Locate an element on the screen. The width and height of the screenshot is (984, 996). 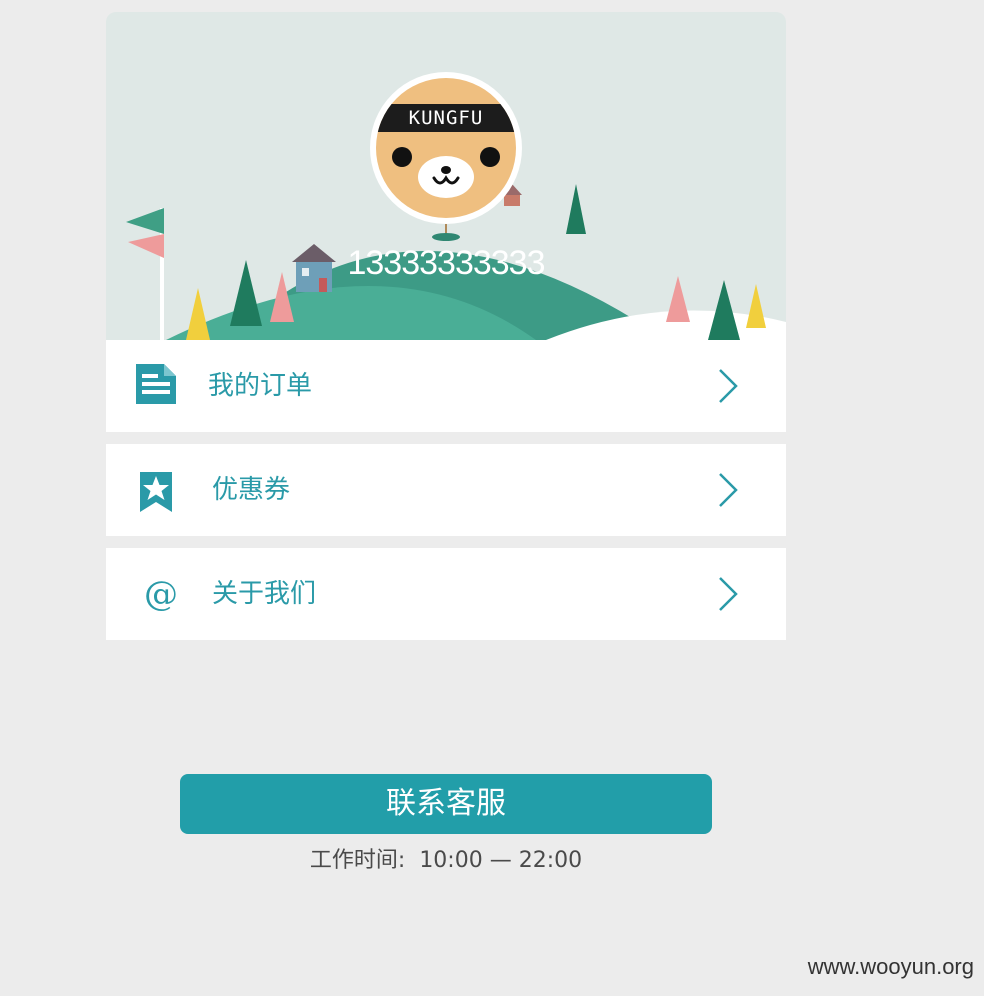
bear-snout is located at coordinates (446, 177).